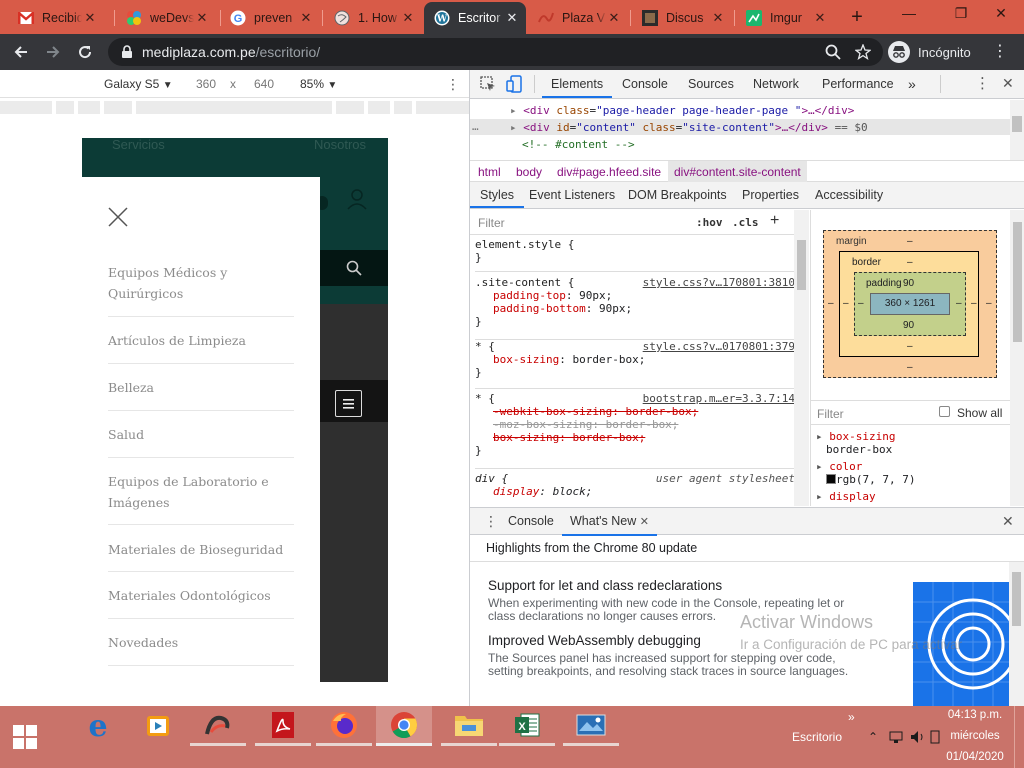 Image resolution: width=1024 pixels, height=768 pixels. Describe the element at coordinates (944, 411) in the screenshot. I see `show-all-checkbox` at that location.